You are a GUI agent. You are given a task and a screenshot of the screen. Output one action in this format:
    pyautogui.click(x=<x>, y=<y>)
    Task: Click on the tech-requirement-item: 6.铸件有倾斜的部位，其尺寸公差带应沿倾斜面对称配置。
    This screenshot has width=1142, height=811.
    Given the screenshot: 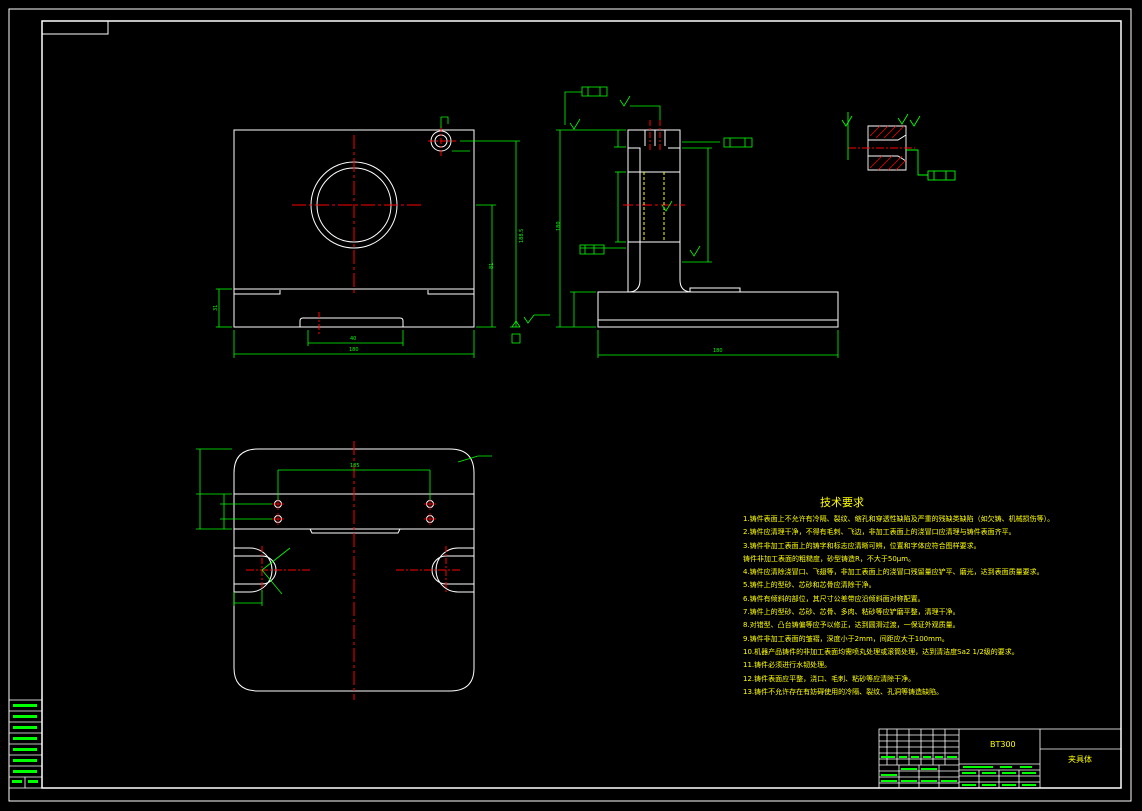 What is the action you would take?
    pyautogui.click(x=834, y=598)
    